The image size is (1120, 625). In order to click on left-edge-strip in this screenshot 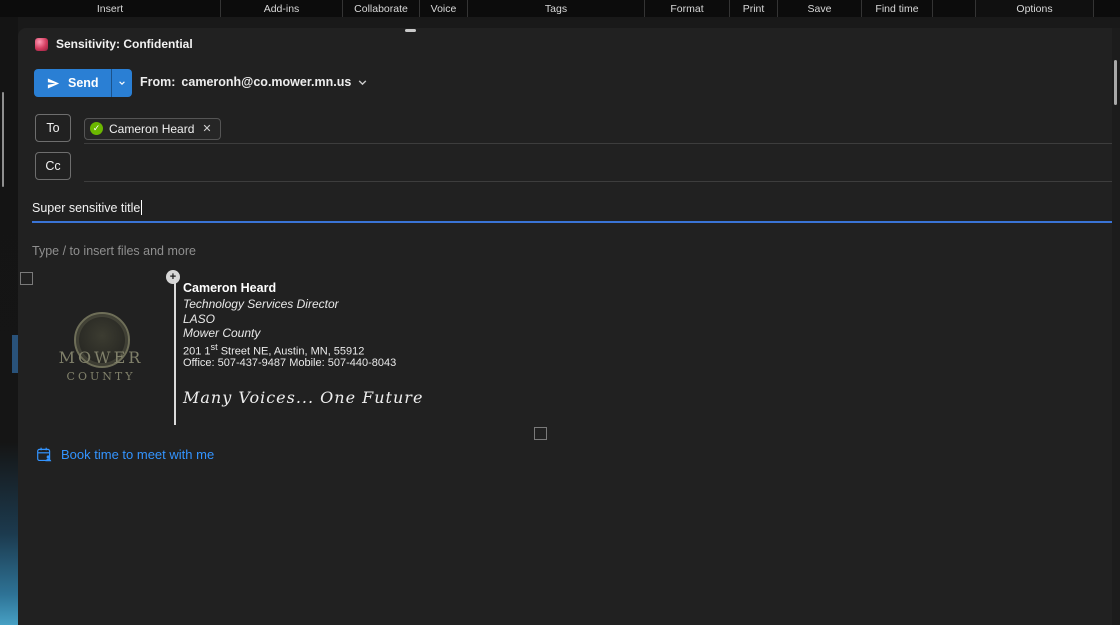, I will do `click(9, 321)`.